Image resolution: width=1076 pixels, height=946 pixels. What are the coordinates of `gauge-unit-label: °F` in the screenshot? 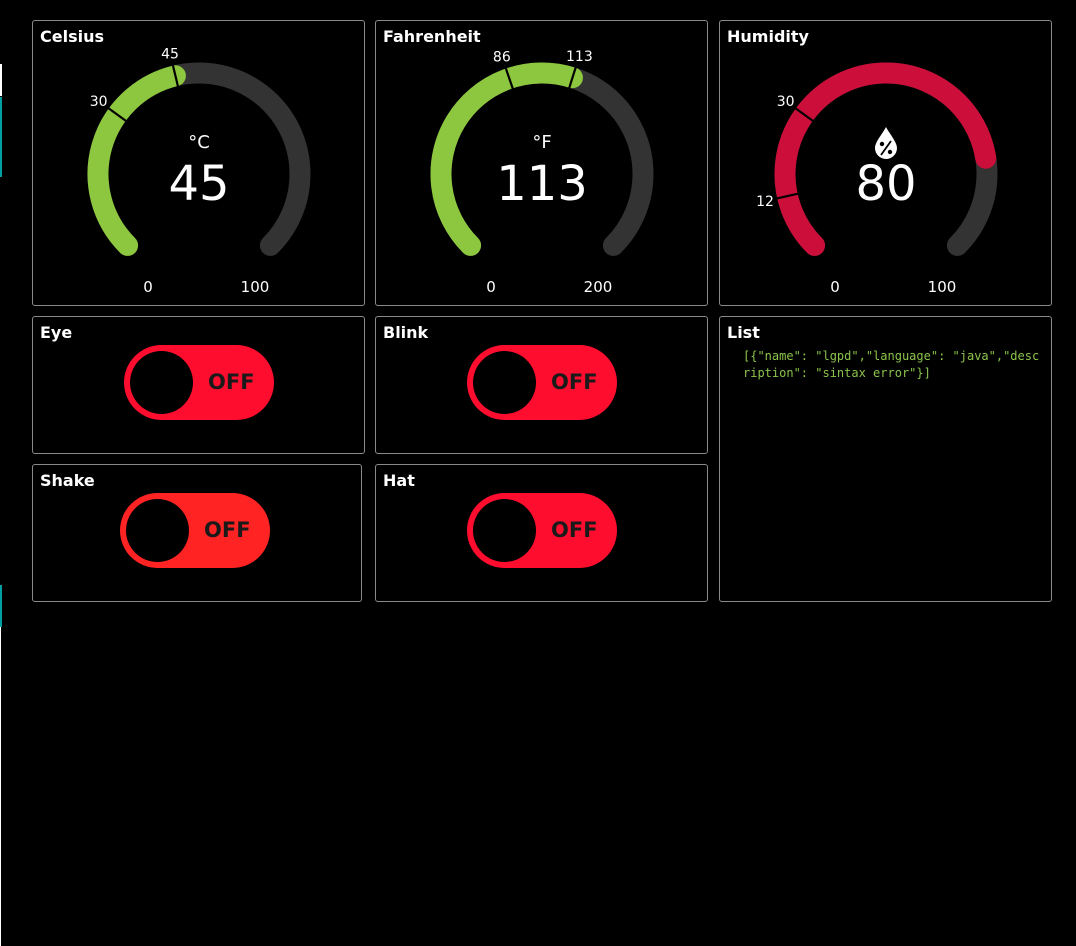 It's located at (541, 142).